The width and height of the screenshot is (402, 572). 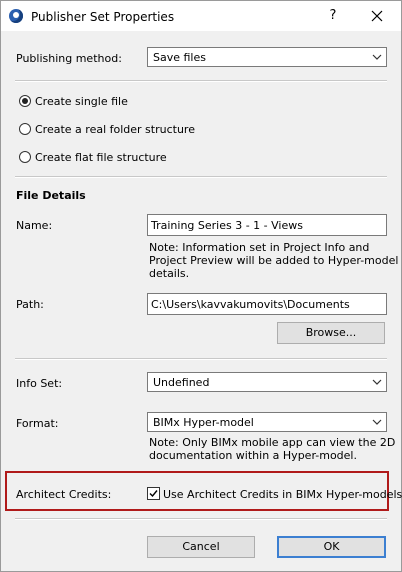 I want to click on format-label: Format:, so click(x=37, y=423).